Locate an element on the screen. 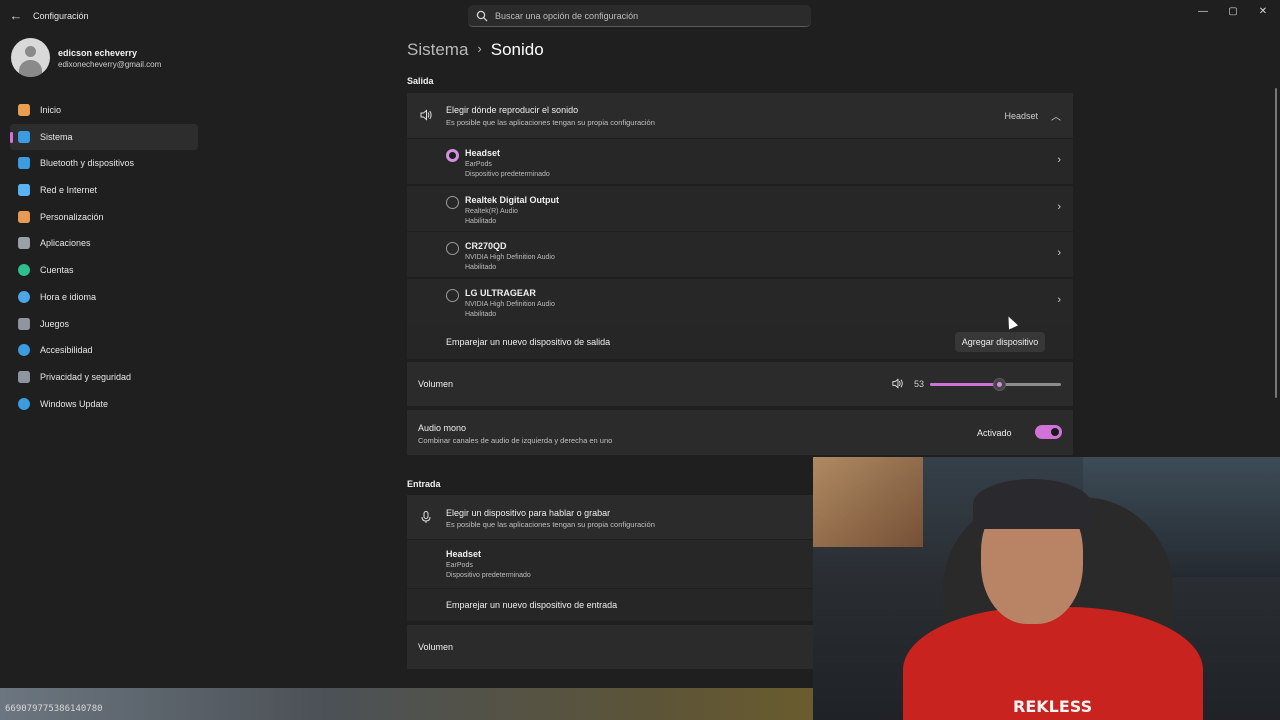  sidebar-item-hora-e-idioma: Hora e idioma is located at coordinates (104, 297).